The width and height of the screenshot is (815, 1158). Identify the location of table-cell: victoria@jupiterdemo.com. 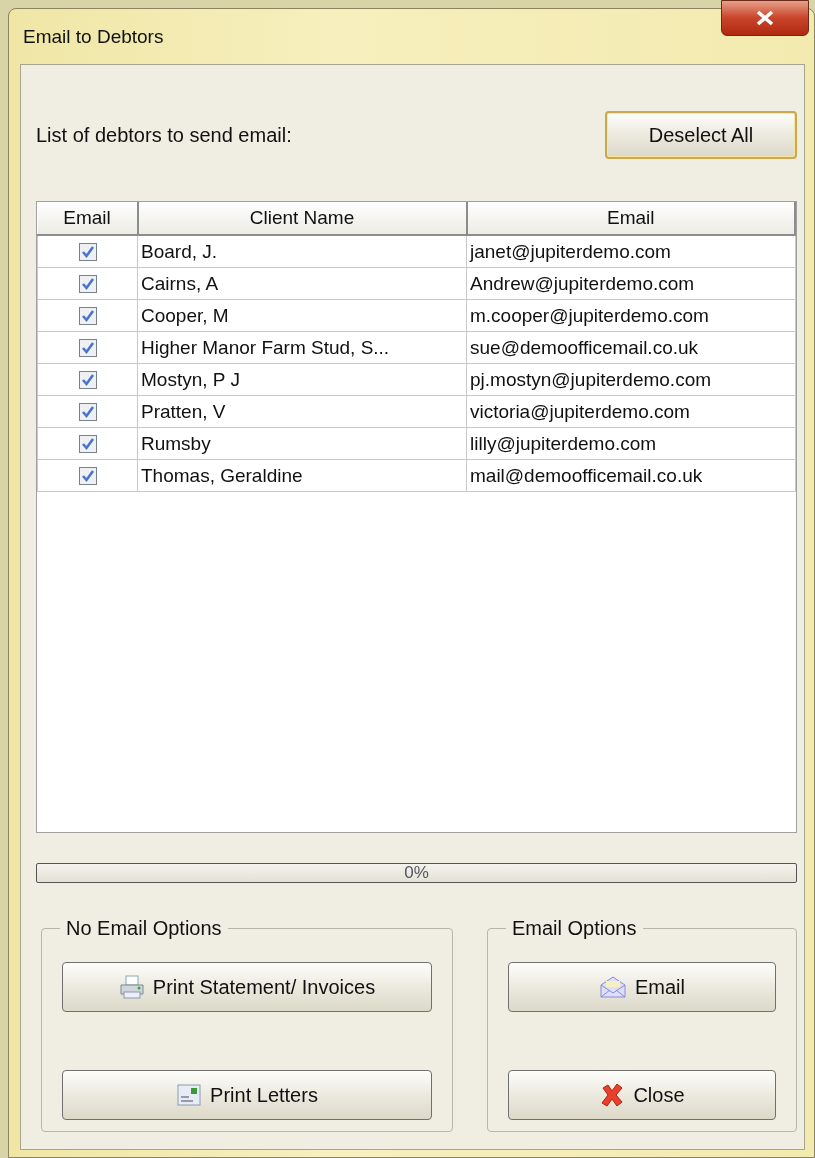
(630, 411).